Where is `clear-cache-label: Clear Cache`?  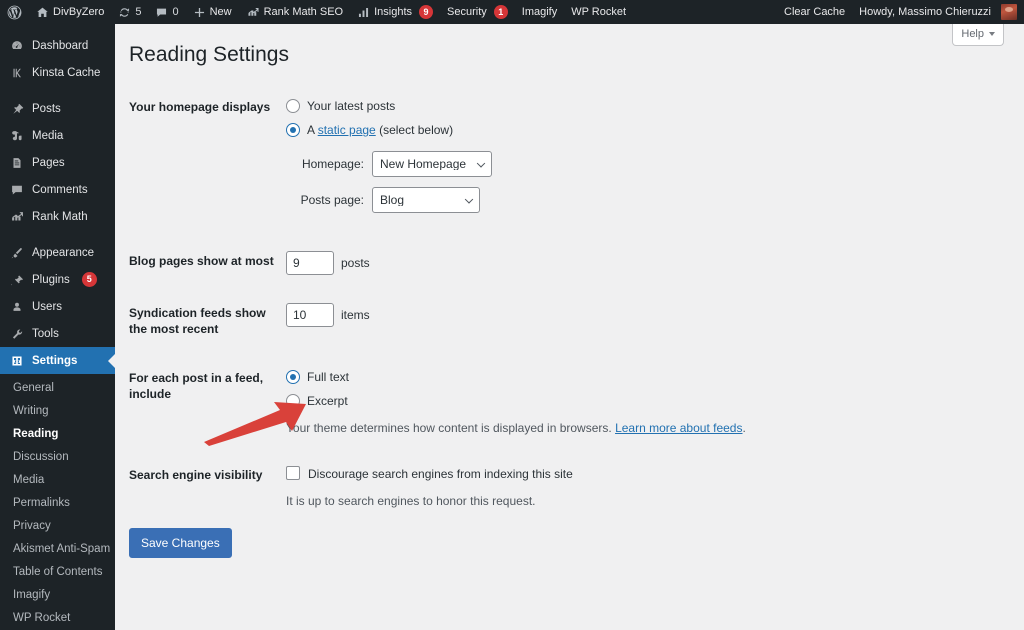
clear-cache-label: Clear Cache is located at coordinates (815, 12).